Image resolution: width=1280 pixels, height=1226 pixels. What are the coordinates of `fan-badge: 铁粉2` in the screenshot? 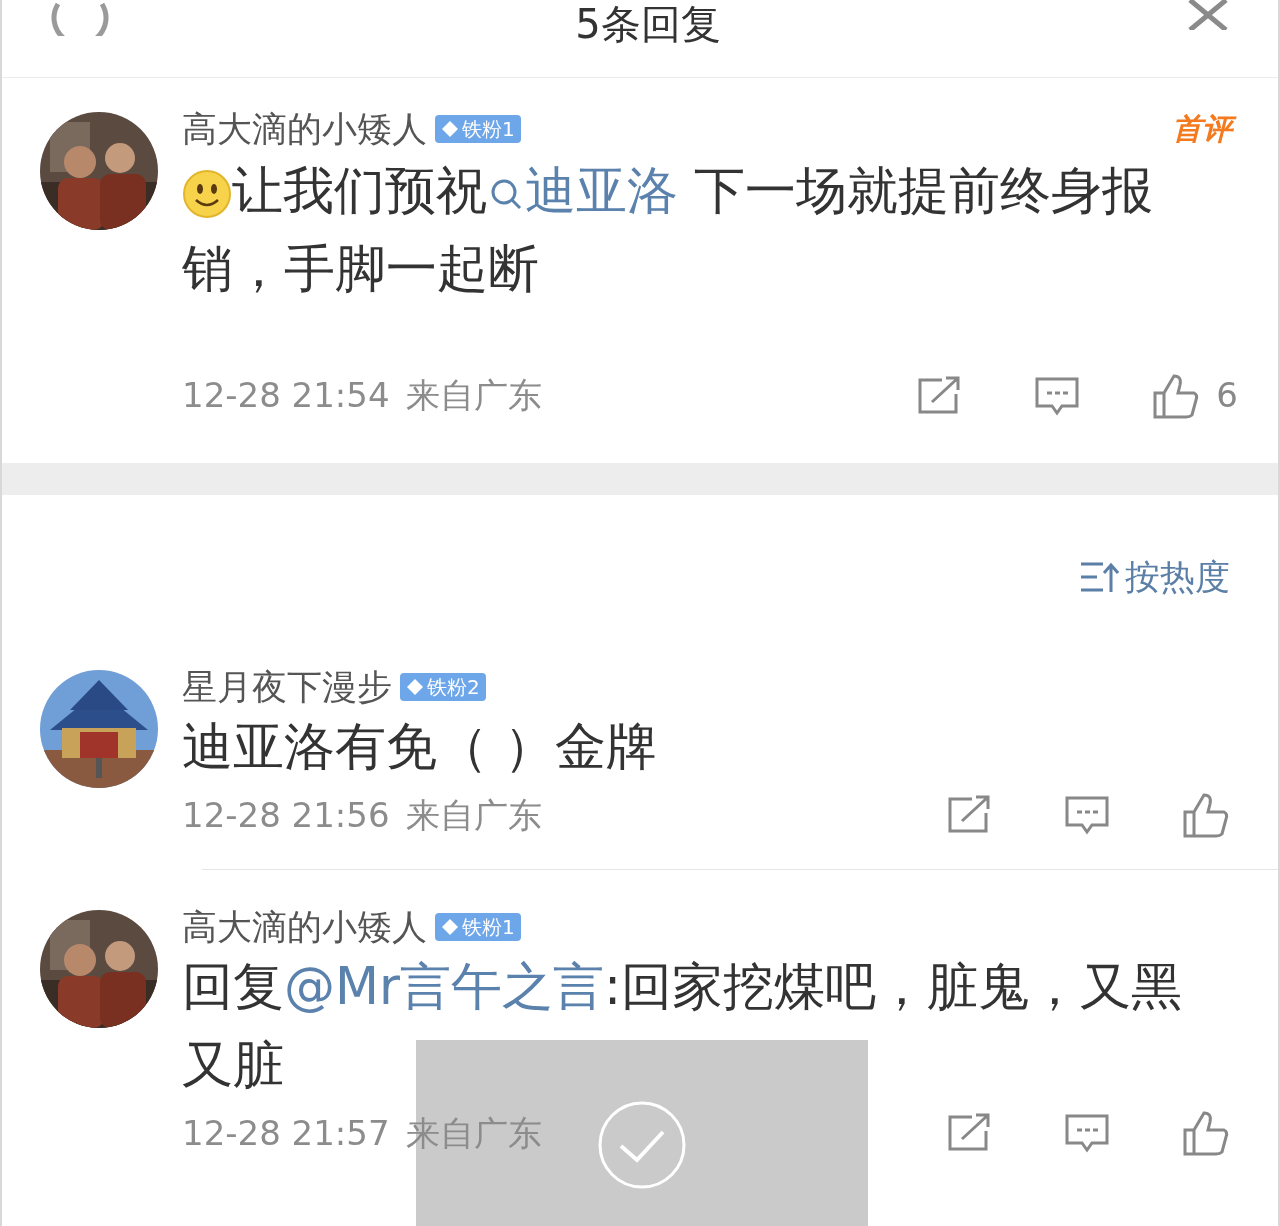 It's located at (443, 686).